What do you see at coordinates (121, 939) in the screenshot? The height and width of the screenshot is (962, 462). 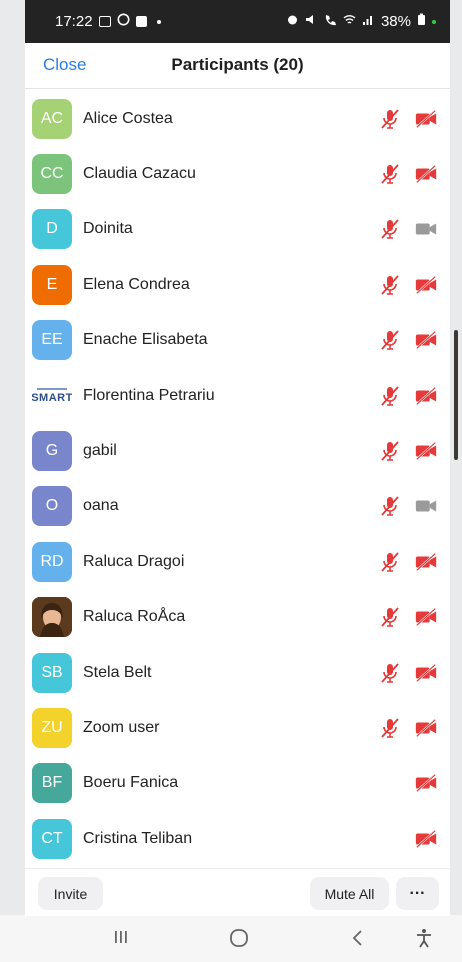 I see `recent-apps-icon` at bounding box center [121, 939].